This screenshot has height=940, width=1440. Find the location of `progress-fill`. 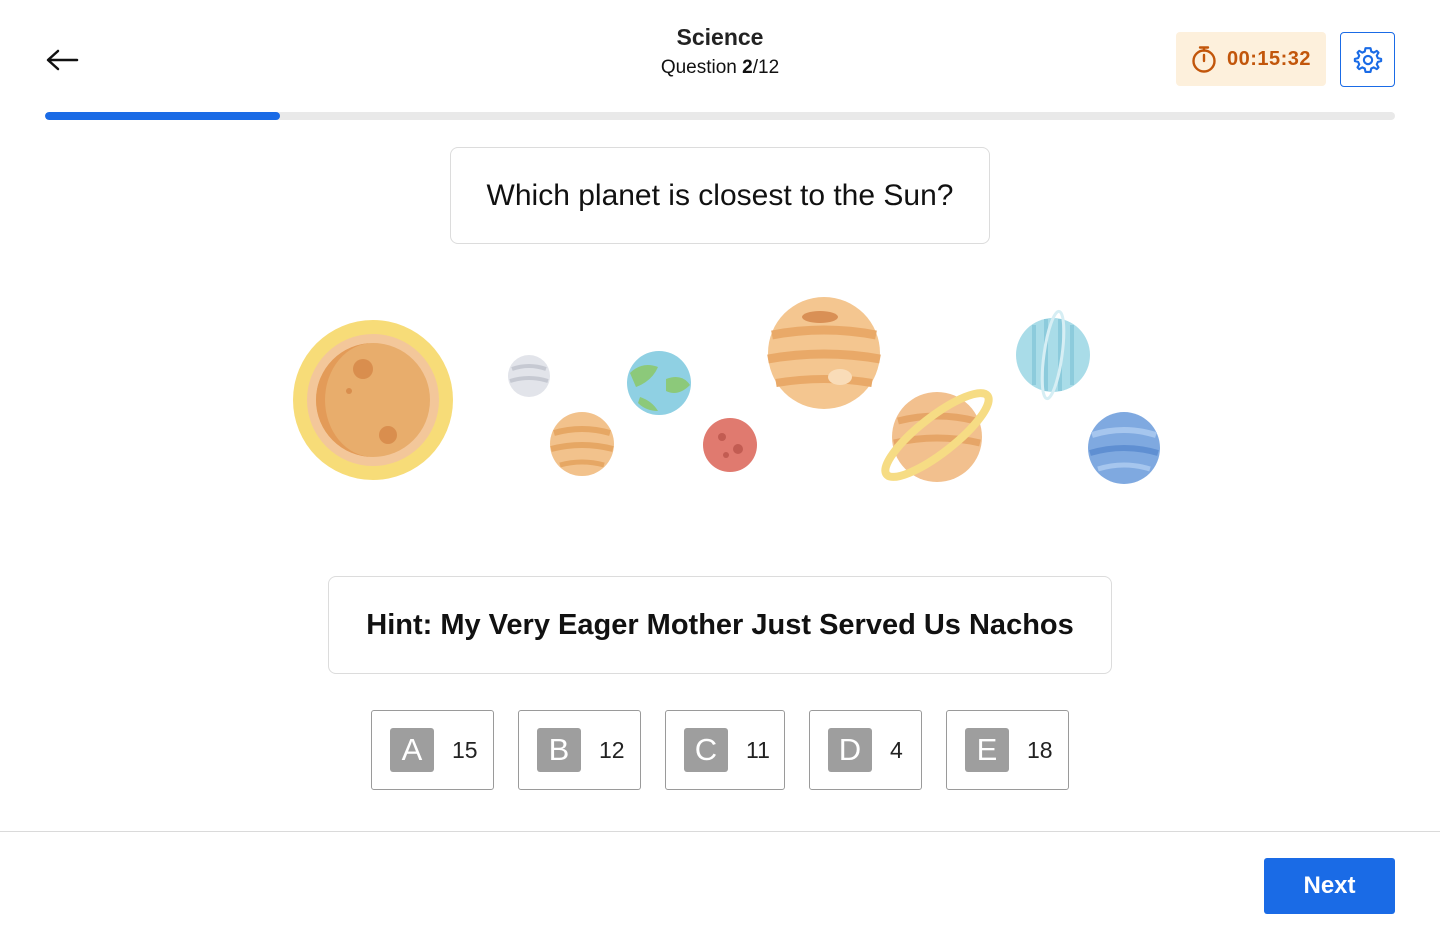

progress-fill is located at coordinates (162, 116).